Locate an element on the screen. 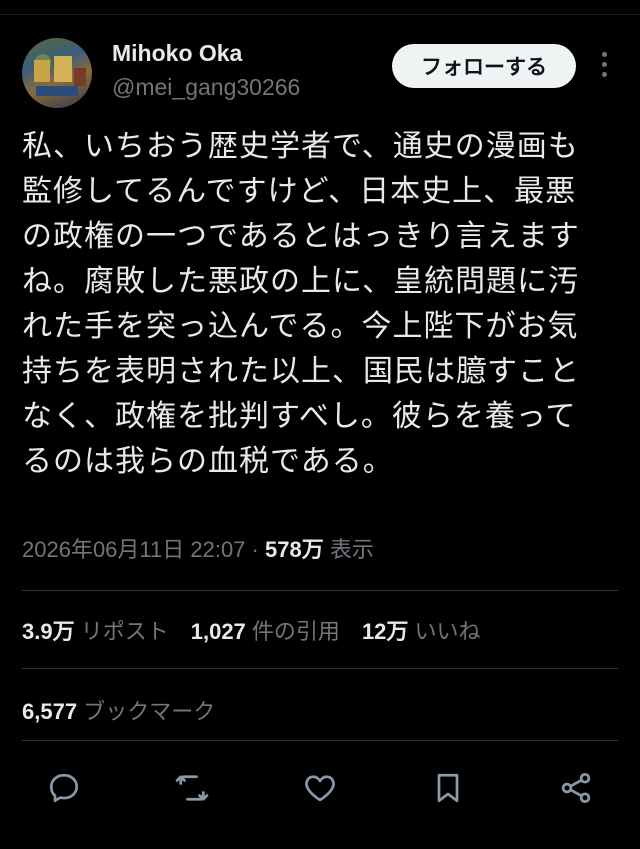 Image resolution: width=640 pixels, height=849 pixels. tweet-meta: 2026年06月11日 22:07 · 578万 表示 is located at coordinates (198, 548).